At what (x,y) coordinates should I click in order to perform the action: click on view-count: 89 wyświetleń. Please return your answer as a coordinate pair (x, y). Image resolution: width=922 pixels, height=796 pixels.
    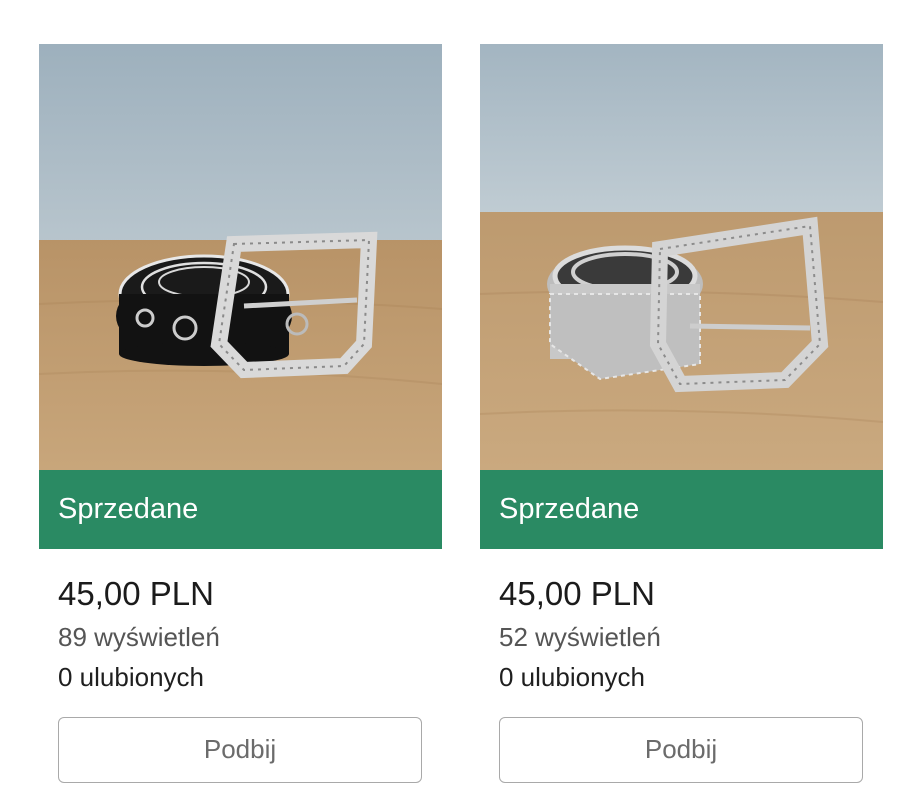
    Looking at the image, I should click on (139, 637).